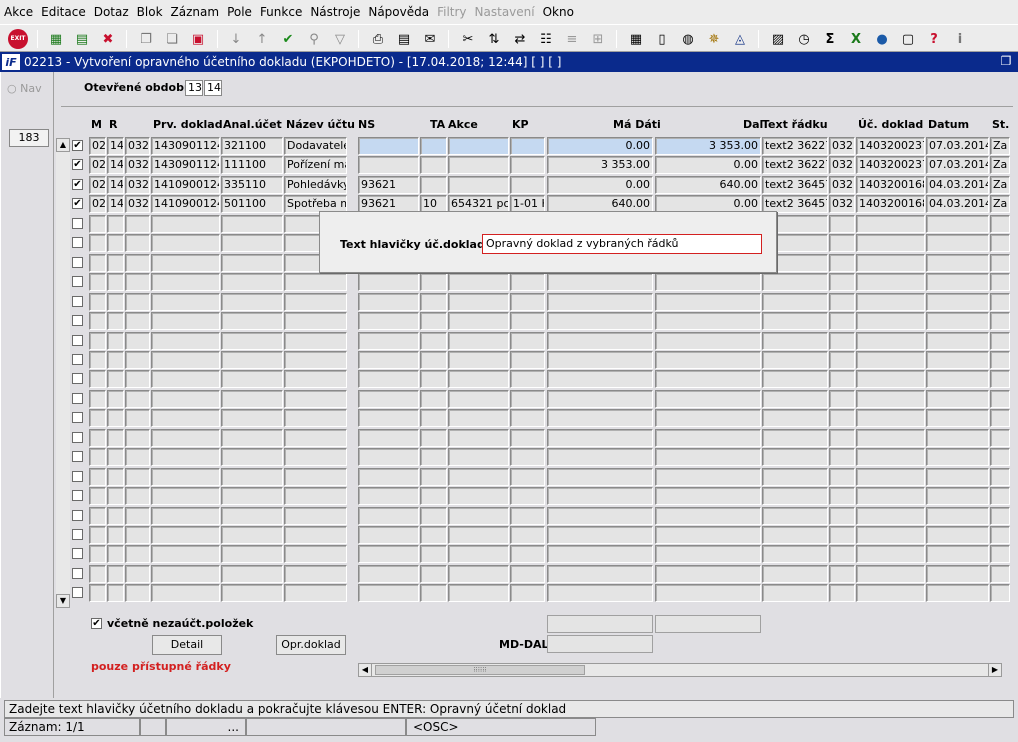 Image resolution: width=1018 pixels, height=742 pixels. What do you see at coordinates (1000, 204) in the screenshot?
I see `cell-st: Za` at bounding box center [1000, 204].